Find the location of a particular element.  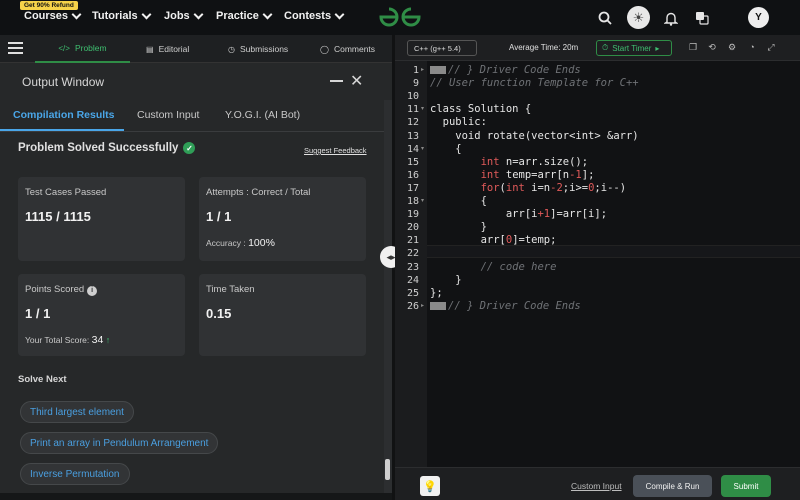

copy-icon: ❐ is located at coordinates (693, 47).